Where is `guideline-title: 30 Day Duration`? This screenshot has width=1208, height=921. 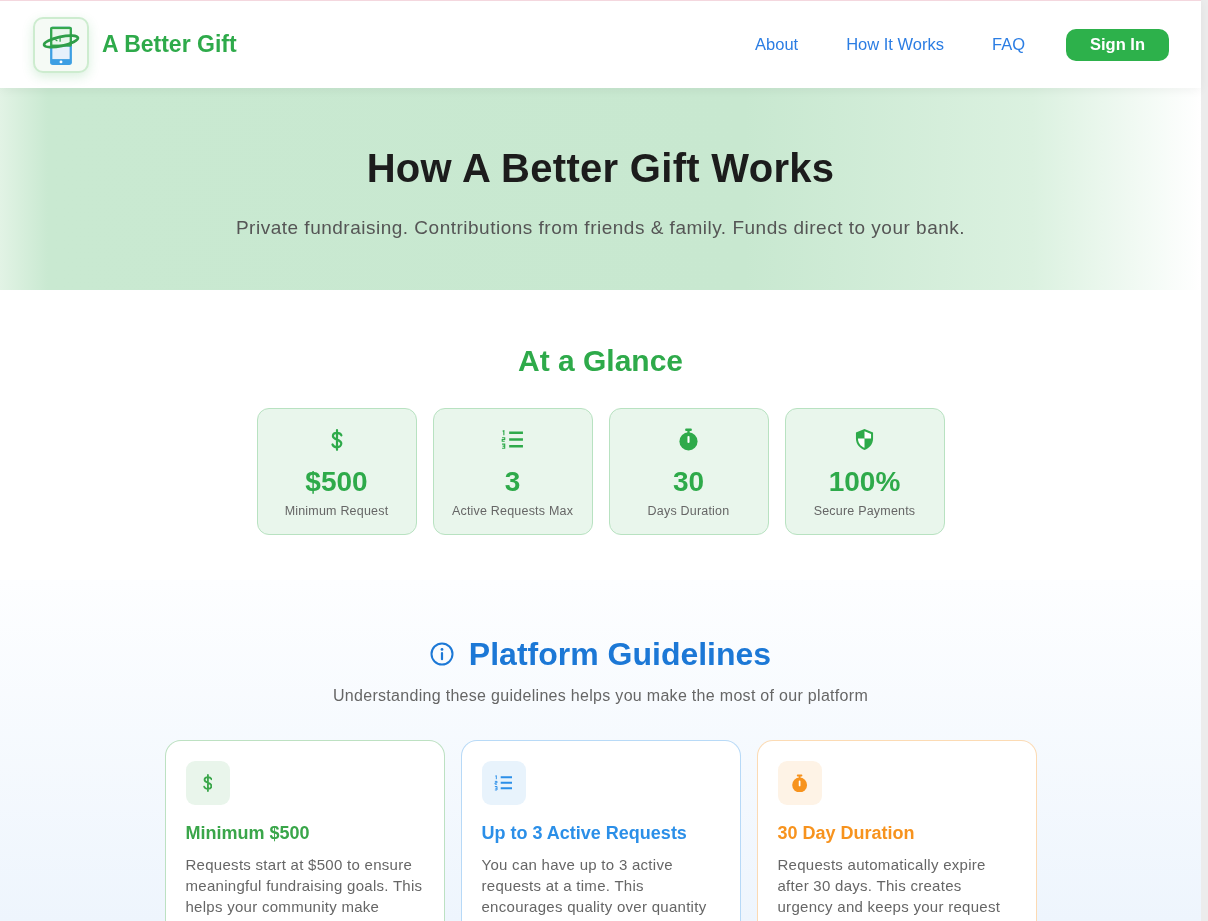
guideline-title: 30 Day Duration is located at coordinates (846, 833).